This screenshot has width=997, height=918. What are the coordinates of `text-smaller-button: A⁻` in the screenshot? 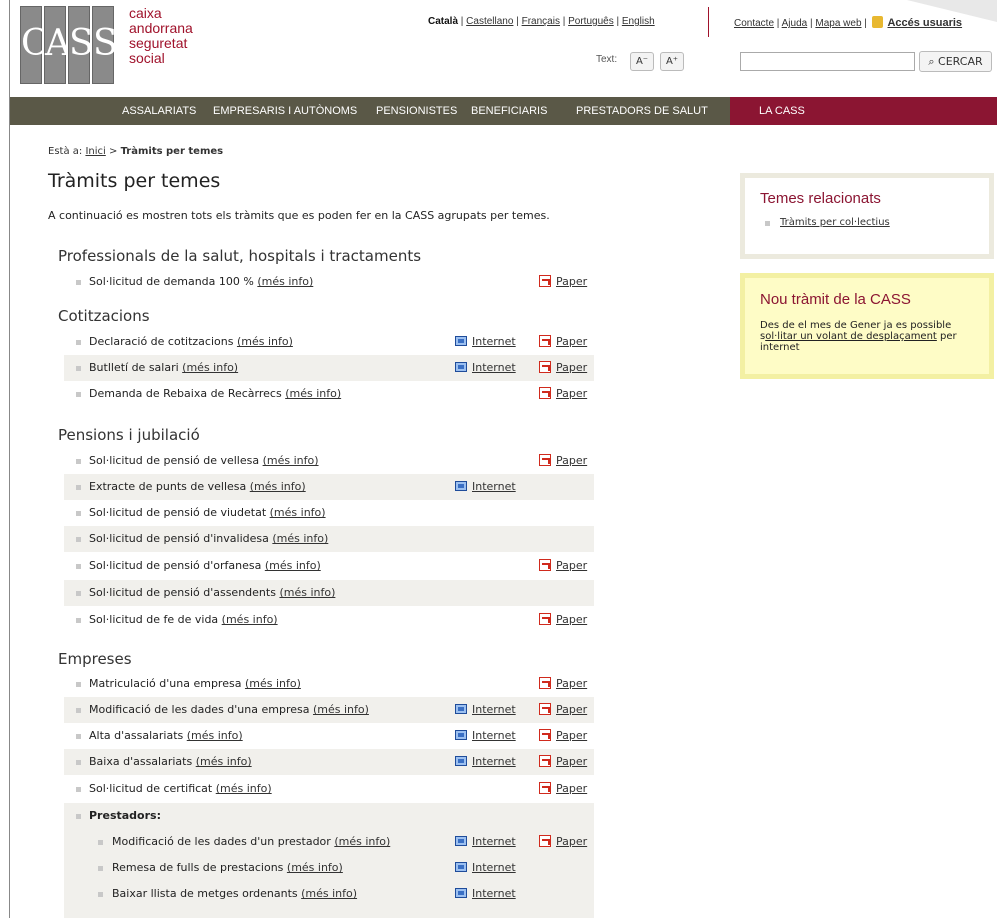 It's located at (642, 61).